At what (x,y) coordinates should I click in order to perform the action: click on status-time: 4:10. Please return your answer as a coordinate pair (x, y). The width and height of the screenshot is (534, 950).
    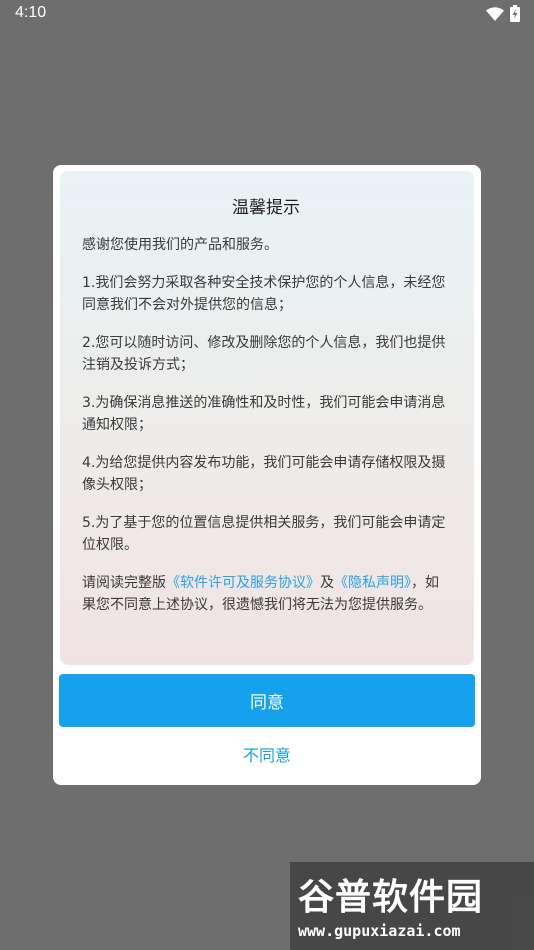
    Looking at the image, I should click on (31, 12).